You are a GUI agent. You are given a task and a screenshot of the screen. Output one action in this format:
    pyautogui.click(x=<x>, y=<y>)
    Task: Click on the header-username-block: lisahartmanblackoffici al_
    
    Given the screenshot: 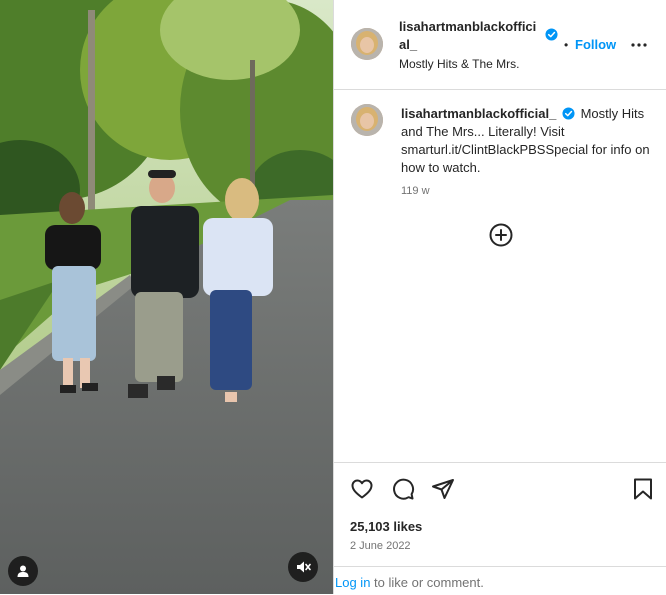 What is the action you would take?
    pyautogui.click(x=481, y=36)
    